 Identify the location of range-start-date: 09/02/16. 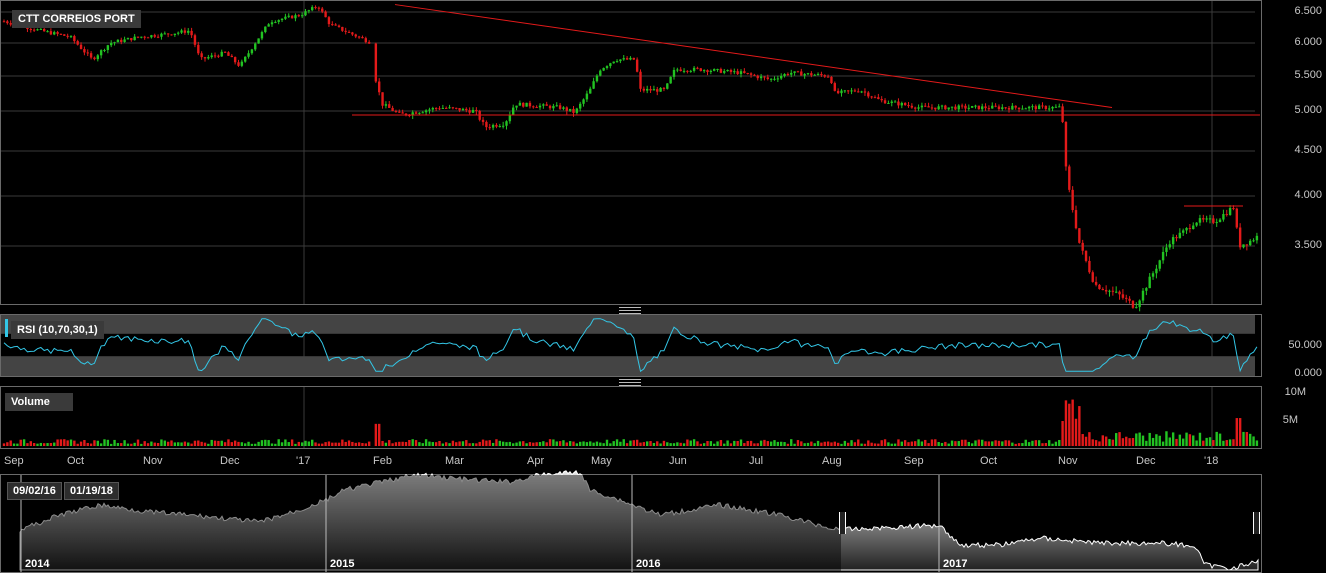
(34, 491).